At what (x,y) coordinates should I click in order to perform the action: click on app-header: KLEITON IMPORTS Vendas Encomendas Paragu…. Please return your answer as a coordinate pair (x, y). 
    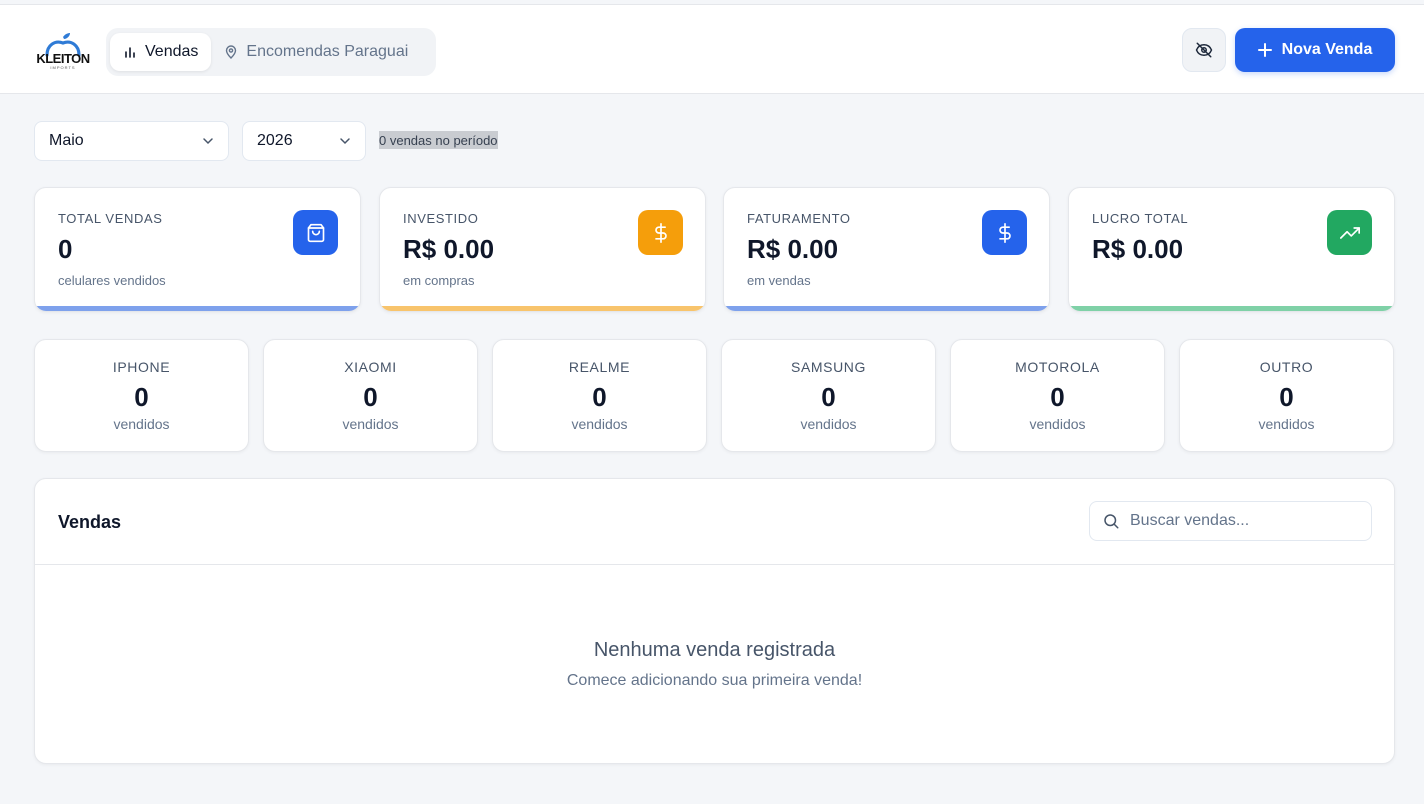
    Looking at the image, I should click on (712, 49).